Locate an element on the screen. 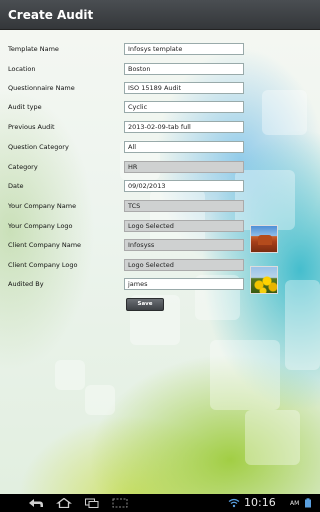 The height and width of the screenshot is (512, 320). question-category-label: Question Category is located at coordinates (38, 147).